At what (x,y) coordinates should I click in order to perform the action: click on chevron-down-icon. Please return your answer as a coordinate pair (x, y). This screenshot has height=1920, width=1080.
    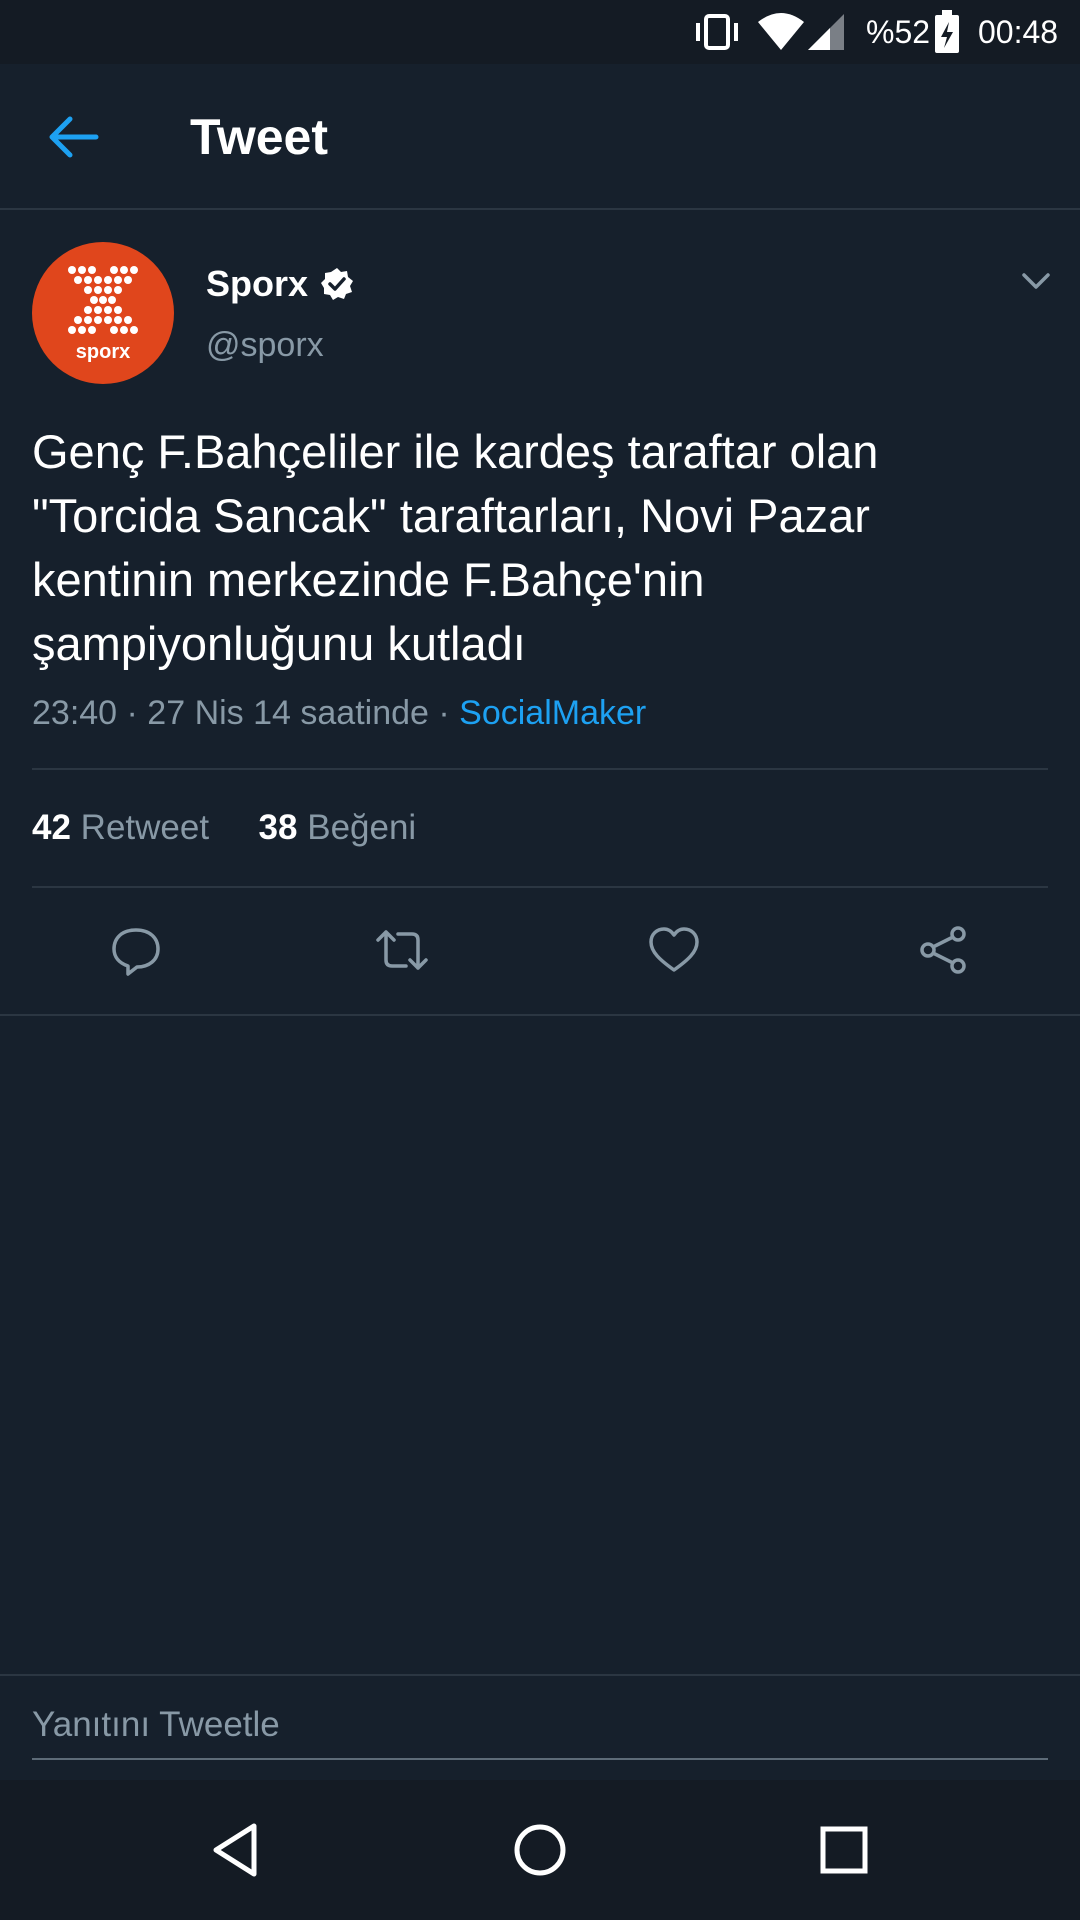
    Looking at the image, I should click on (1036, 281).